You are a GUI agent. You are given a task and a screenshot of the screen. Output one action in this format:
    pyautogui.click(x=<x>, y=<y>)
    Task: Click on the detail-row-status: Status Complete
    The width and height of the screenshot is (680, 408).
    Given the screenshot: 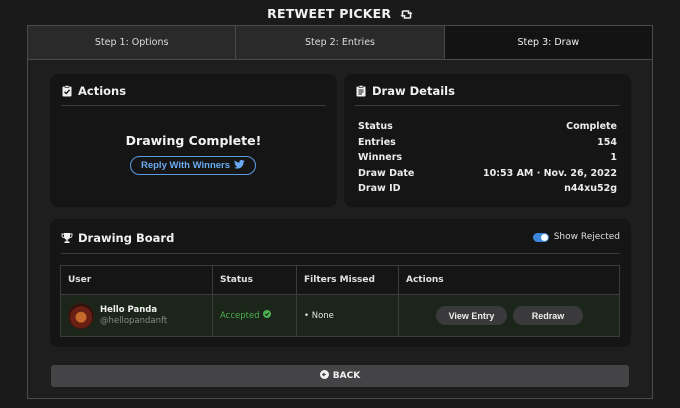 What is the action you would take?
    pyautogui.click(x=487, y=127)
    